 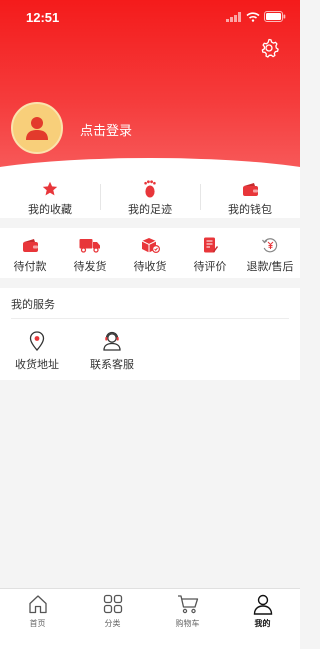 I want to click on service-label: 联系客服, so click(x=112, y=365).